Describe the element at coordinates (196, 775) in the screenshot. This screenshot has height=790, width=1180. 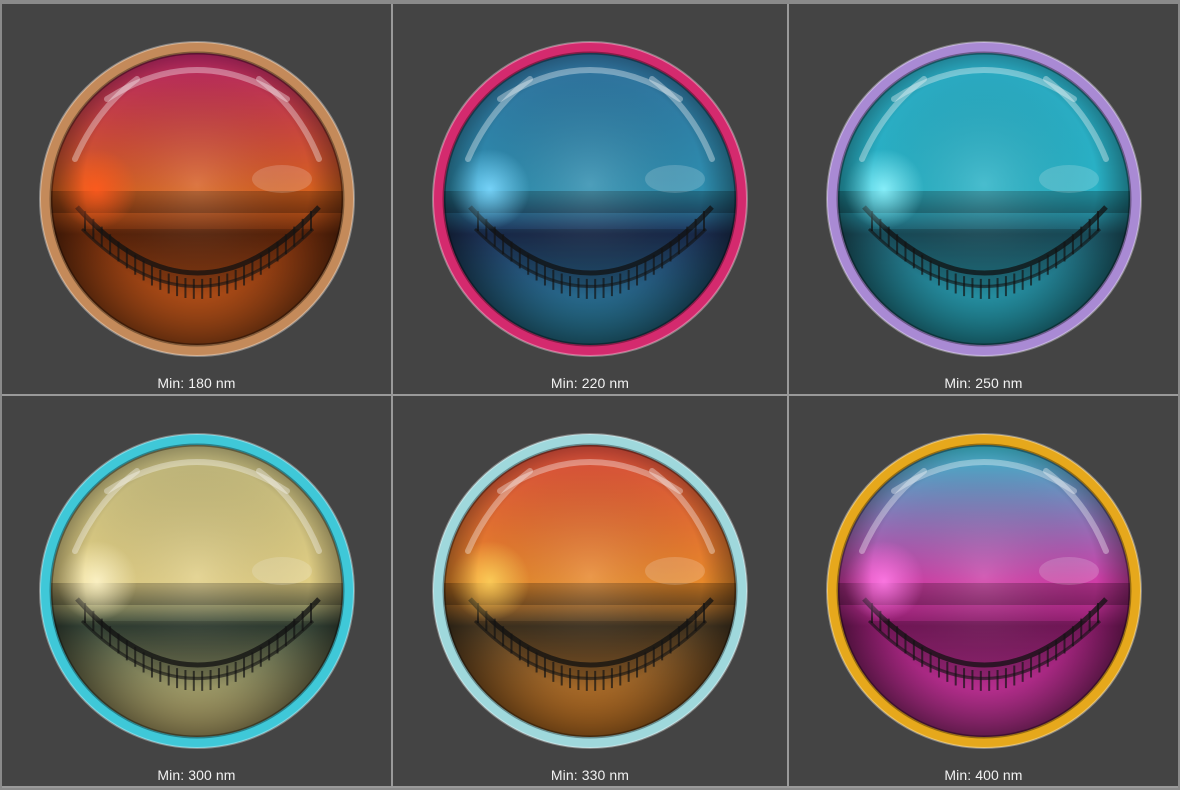
I see `panel-label: Min: 300 nm` at that location.